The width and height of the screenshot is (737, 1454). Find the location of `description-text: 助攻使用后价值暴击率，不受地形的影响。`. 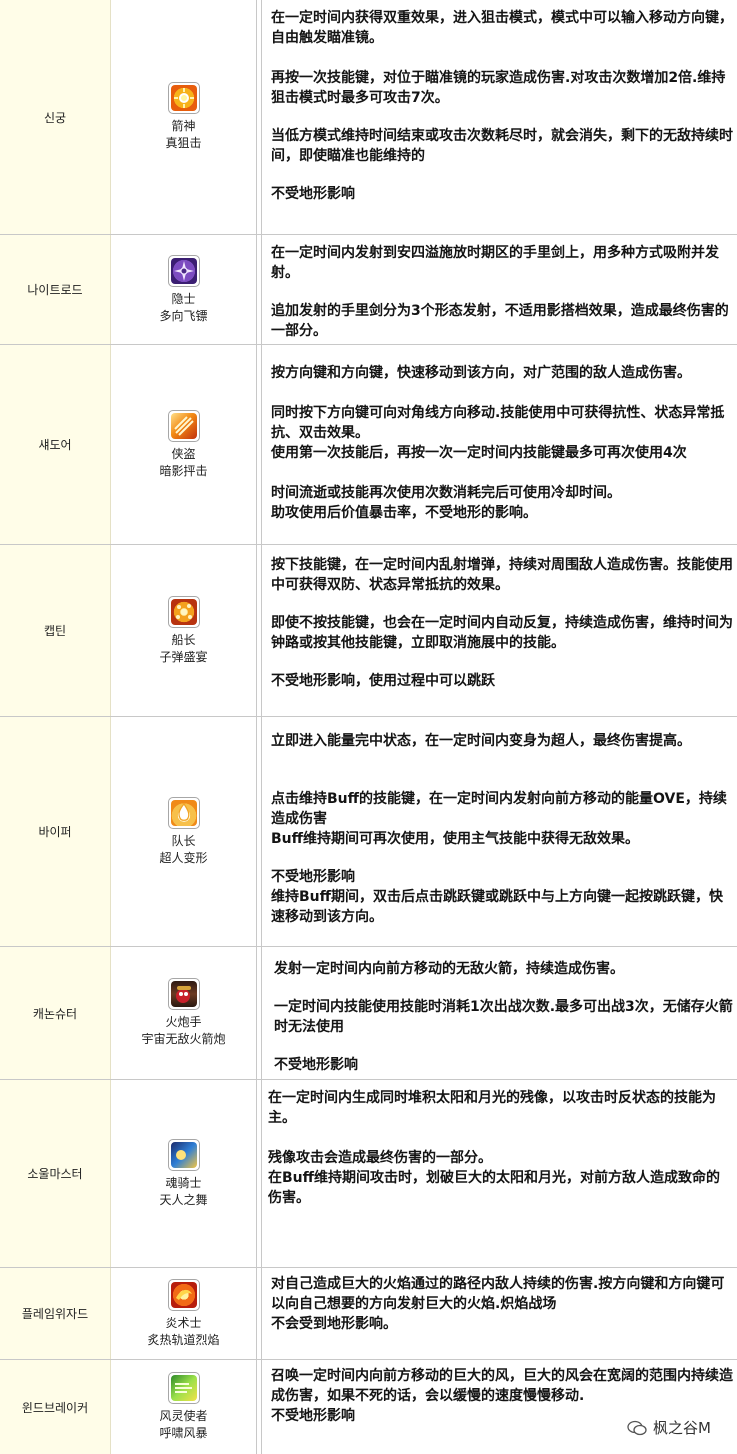

description-text: 助攻使用后价值暴击率，不受地形的影响。 is located at coordinates (404, 513).